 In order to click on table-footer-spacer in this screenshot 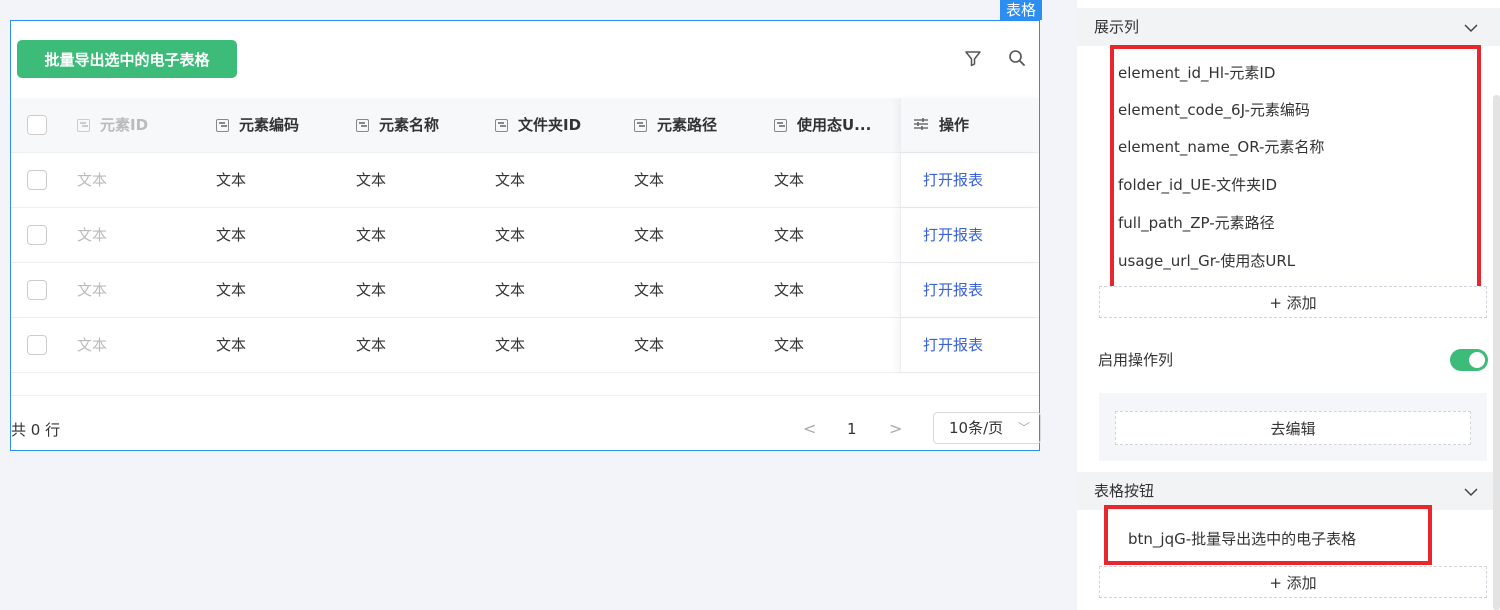, I will do `click(525, 384)`.